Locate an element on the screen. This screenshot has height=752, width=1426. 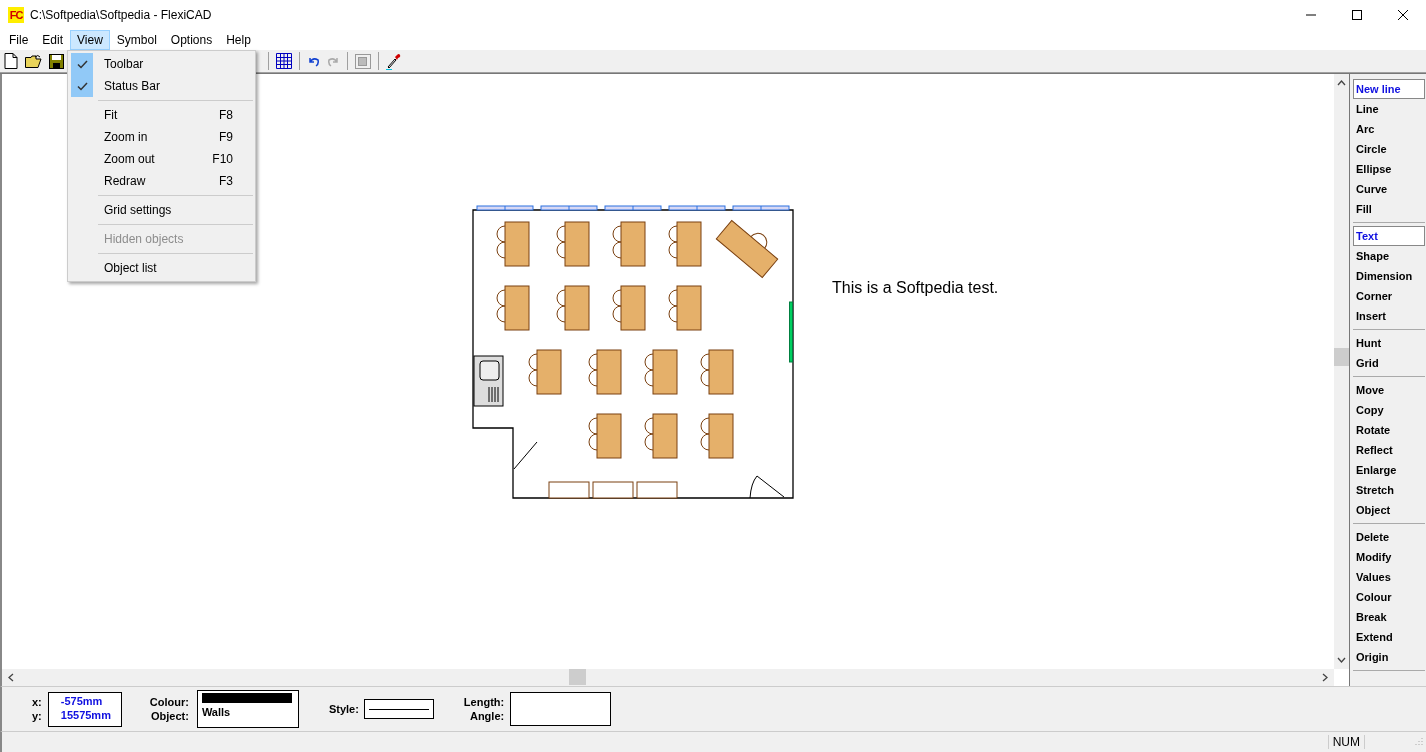
y-label: y: is located at coordinates (37, 716).